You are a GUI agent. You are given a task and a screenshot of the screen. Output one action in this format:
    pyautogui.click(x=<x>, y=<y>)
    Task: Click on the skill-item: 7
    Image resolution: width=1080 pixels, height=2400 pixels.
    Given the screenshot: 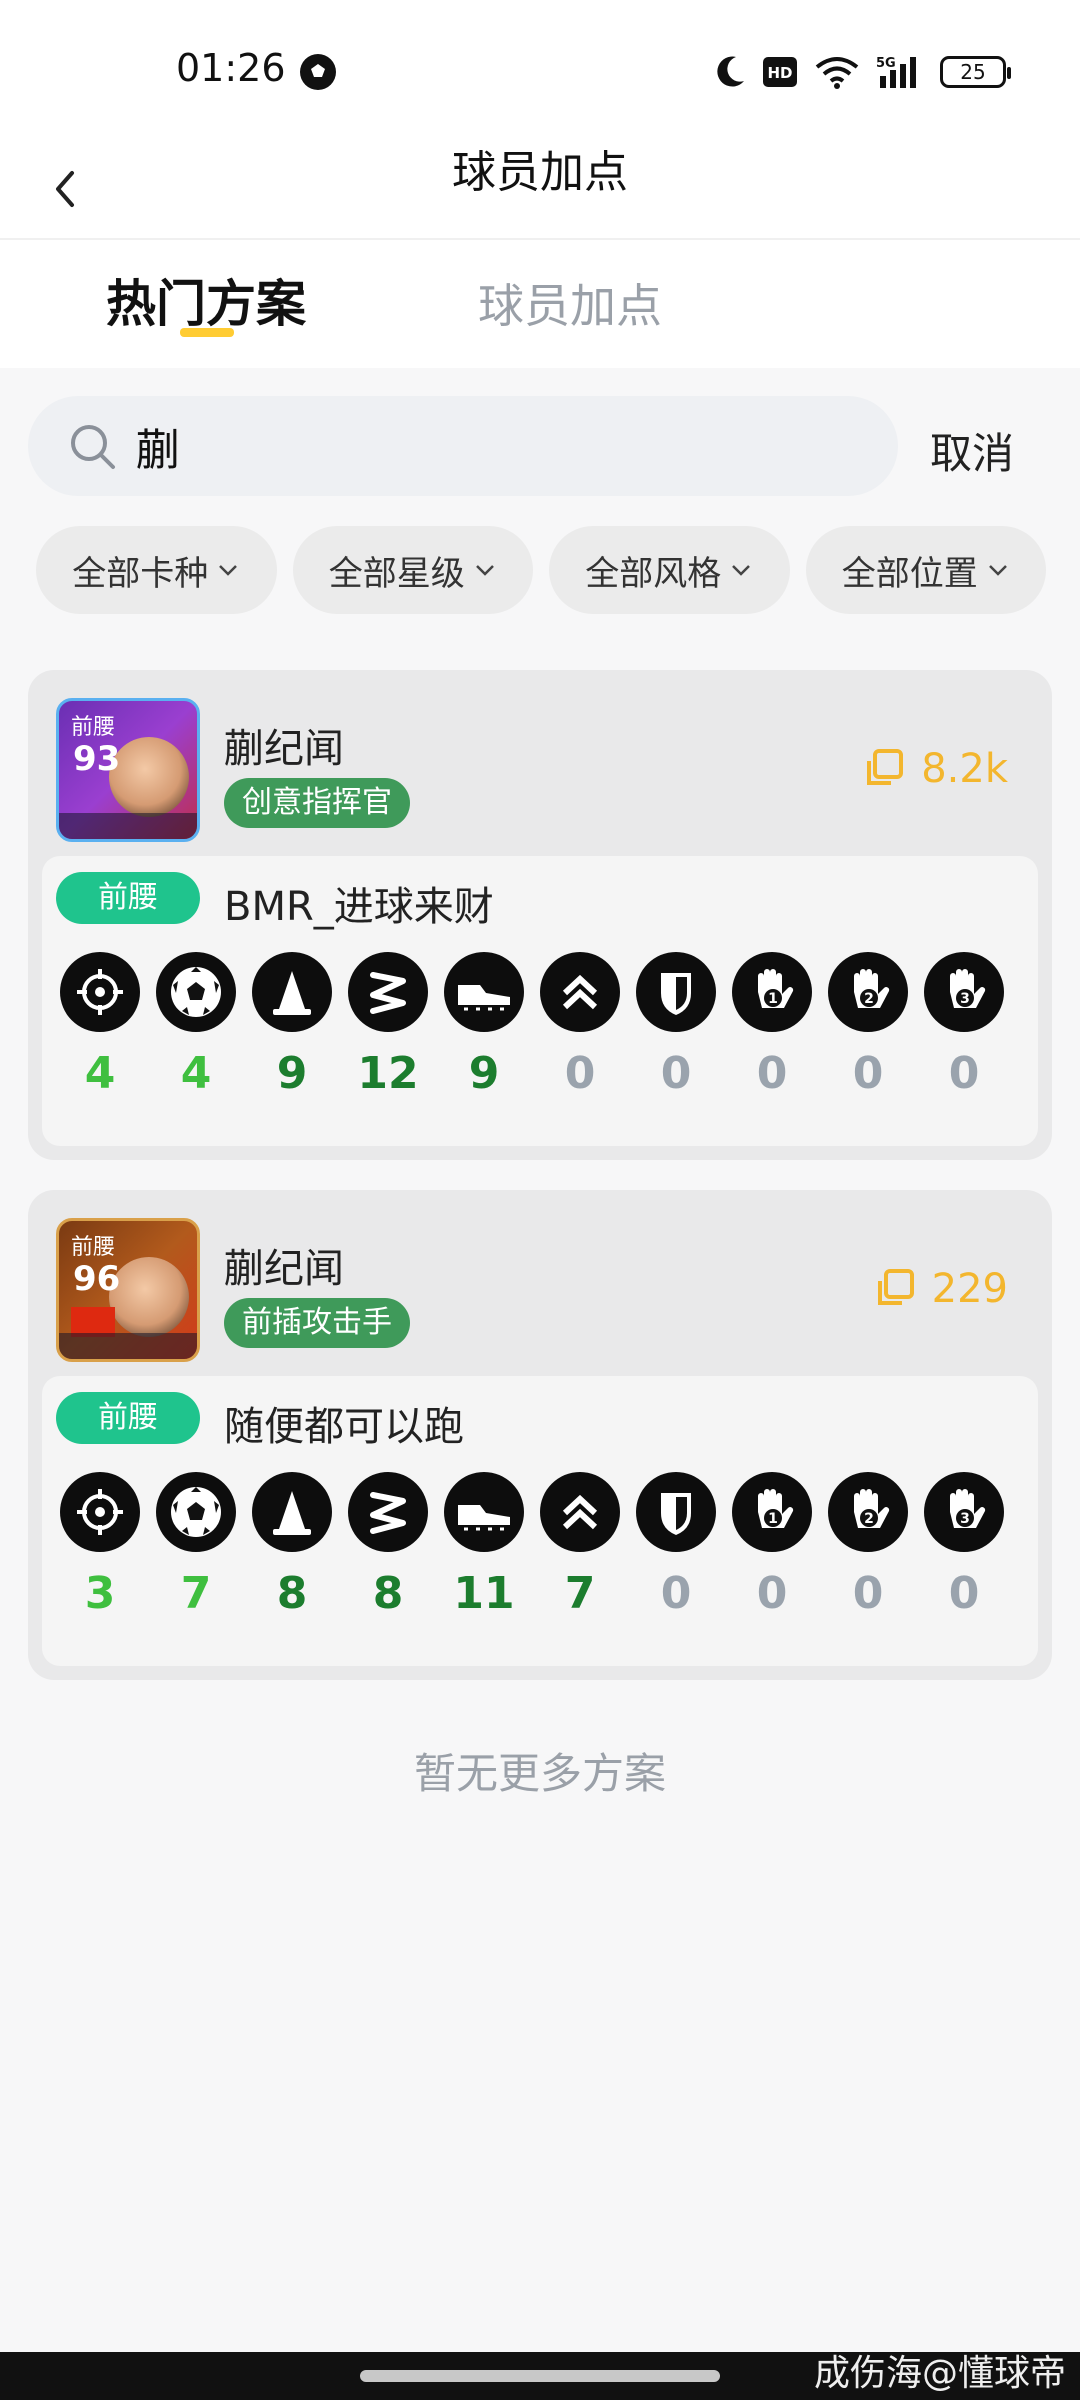 What is the action you would take?
    pyautogui.click(x=580, y=1545)
    